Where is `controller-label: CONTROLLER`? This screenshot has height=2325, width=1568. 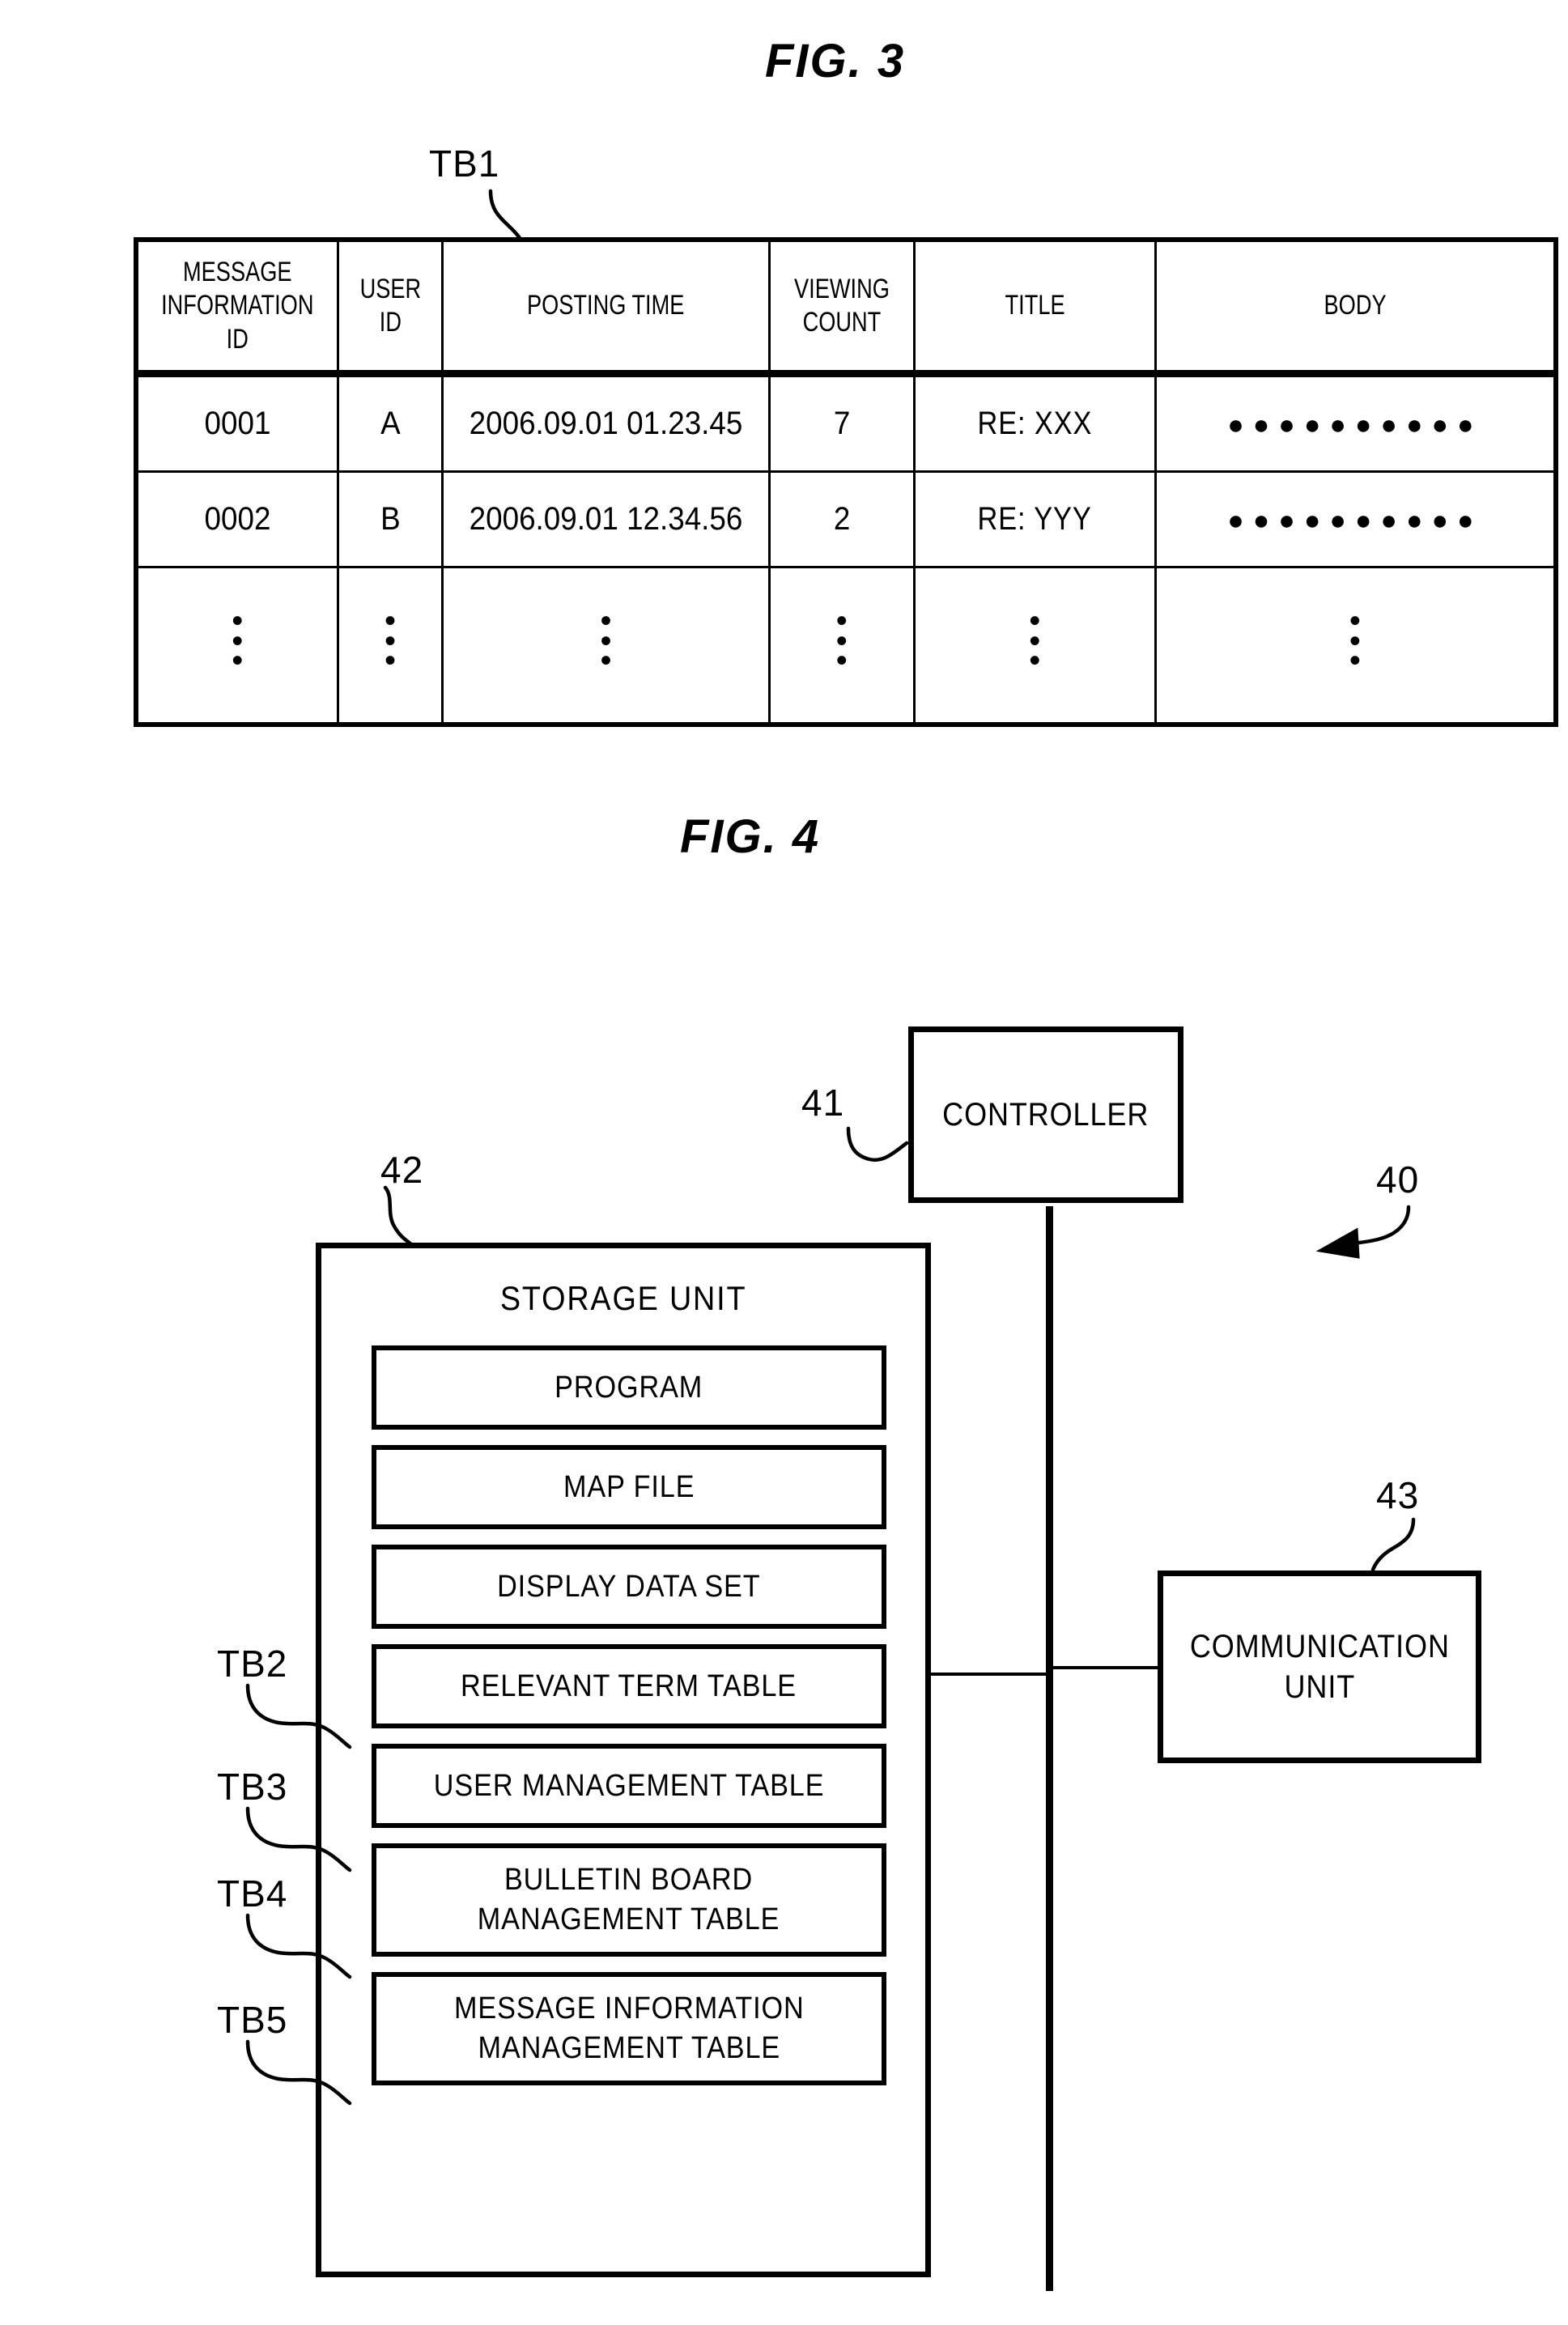
controller-label: CONTROLLER is located at coordinates (1045, 1115).